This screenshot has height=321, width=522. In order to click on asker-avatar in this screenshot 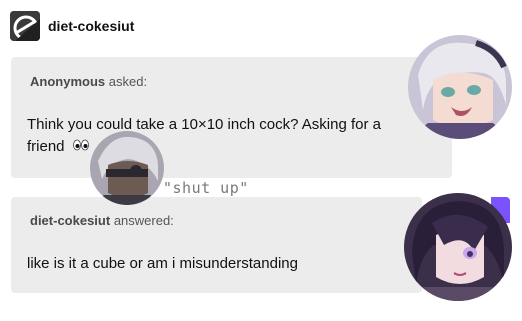, I will do `click(460, 87)`.